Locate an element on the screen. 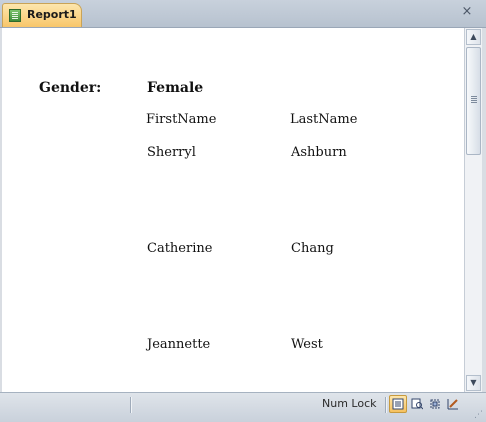 This screenshot has height=422, width=486. scrollbar-thumb is located at coordinates (473, 101).